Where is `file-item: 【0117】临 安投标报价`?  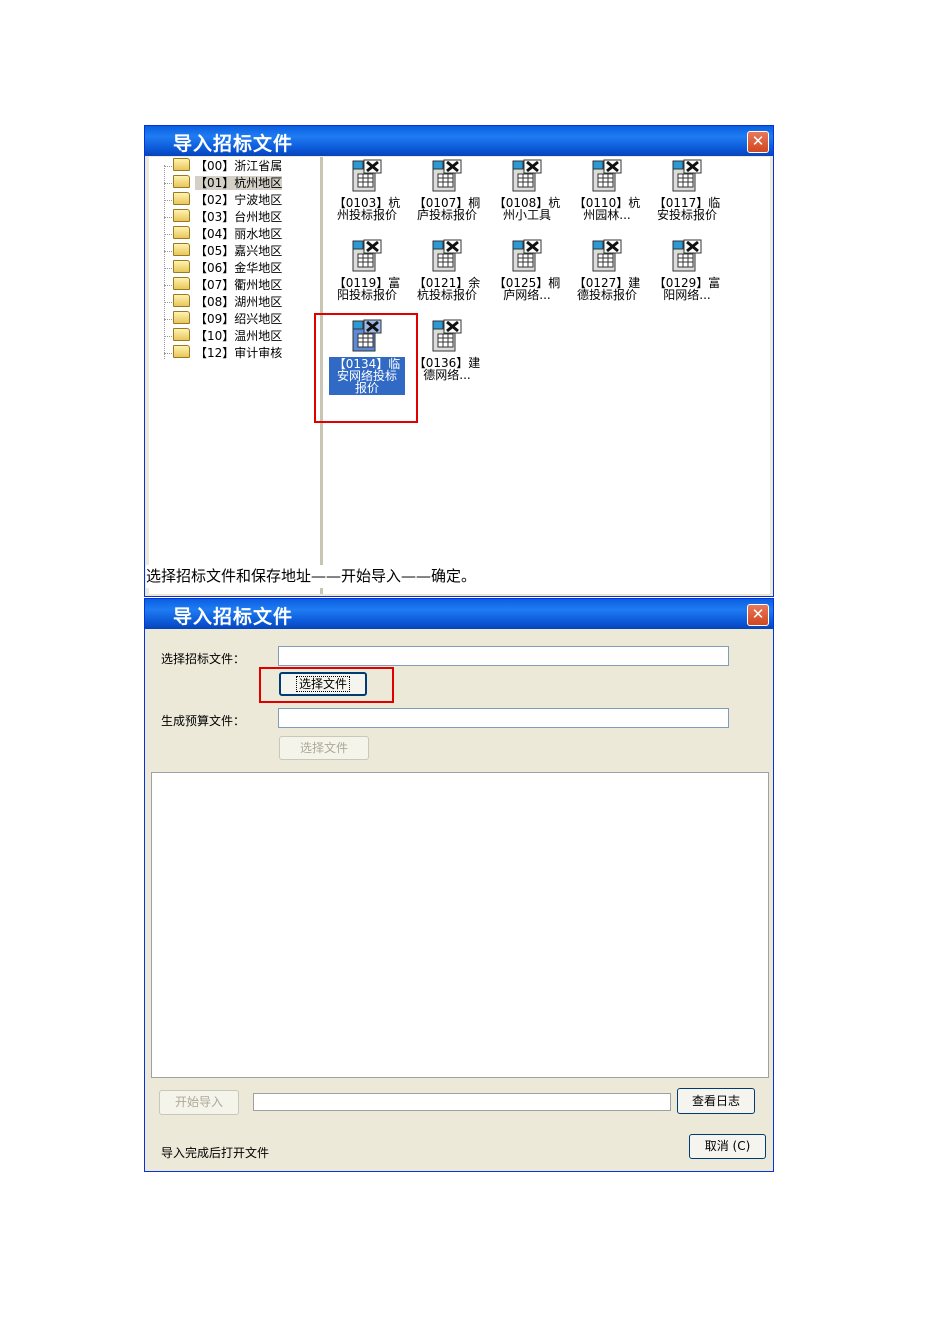 file-item: 【0117】临 安投标报价 is located at coordinates (687, 190).